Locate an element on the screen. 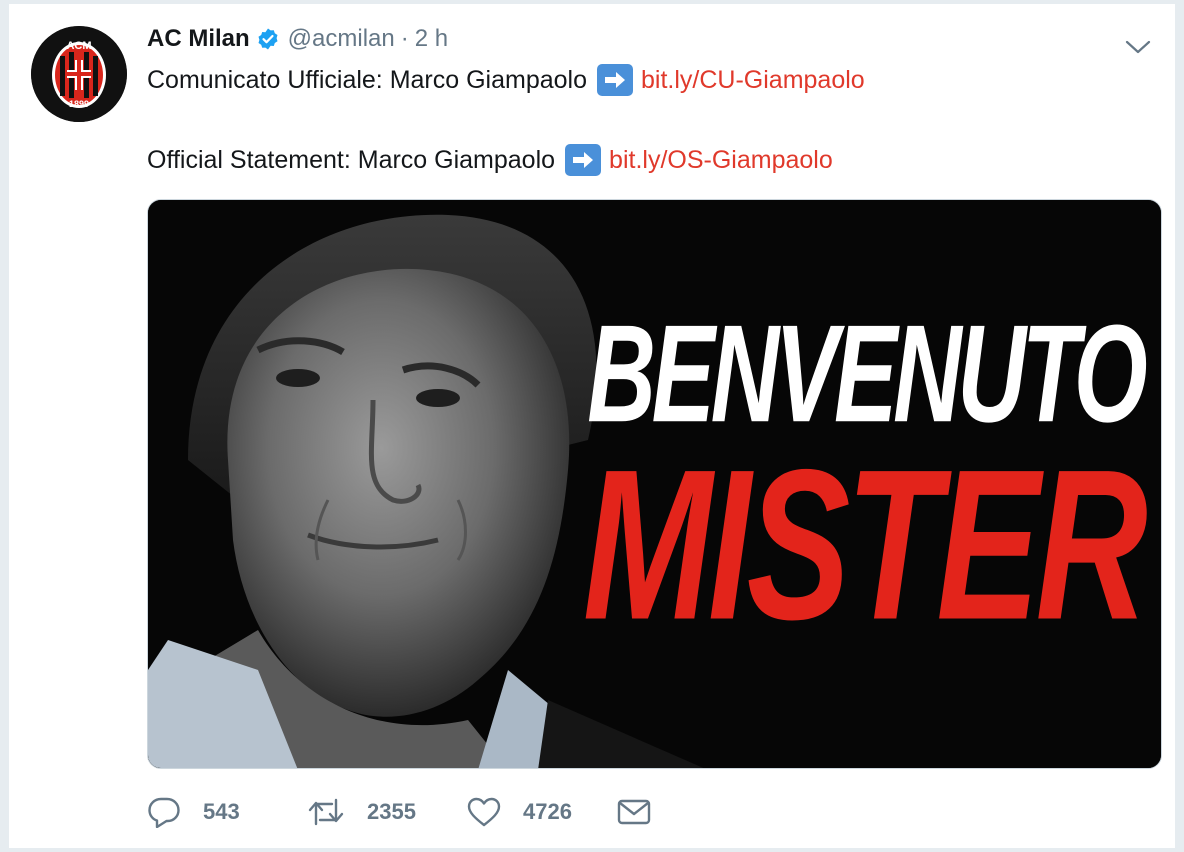 This screenshot has width=1184, height=852. tweet-header: AC Milan @acmilan · 2 h is located at coordinates (297, 39).